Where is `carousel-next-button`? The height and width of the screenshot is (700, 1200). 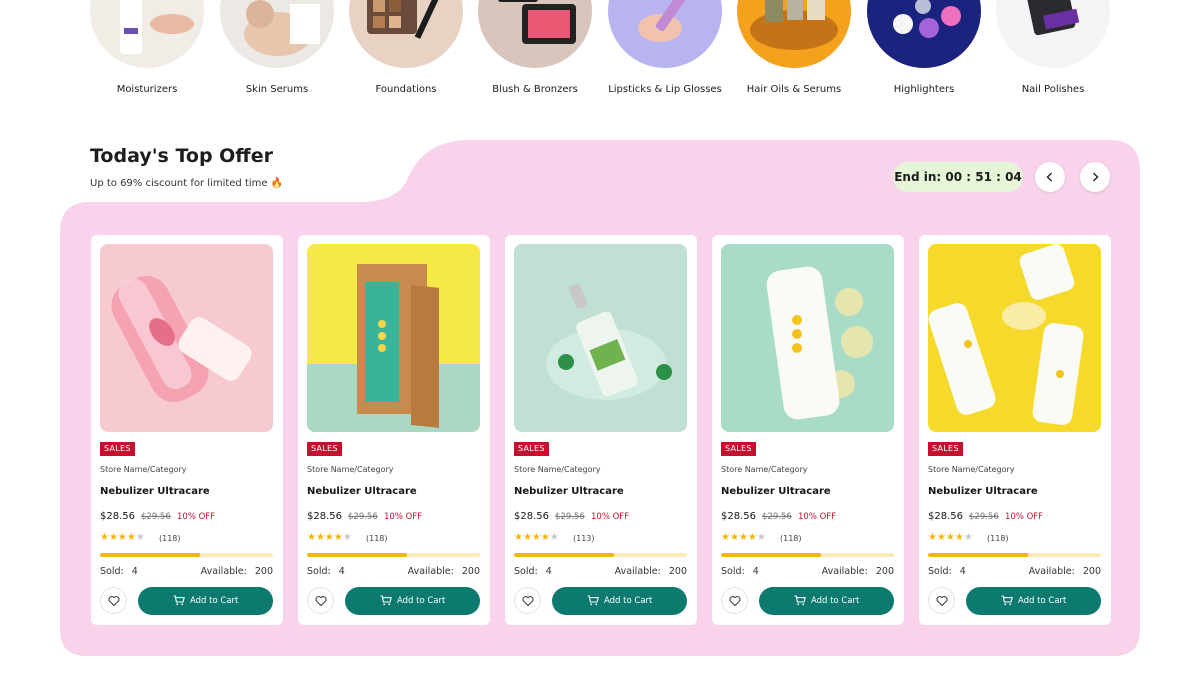 carousel-next-button is located at coordinates (1095, 177).